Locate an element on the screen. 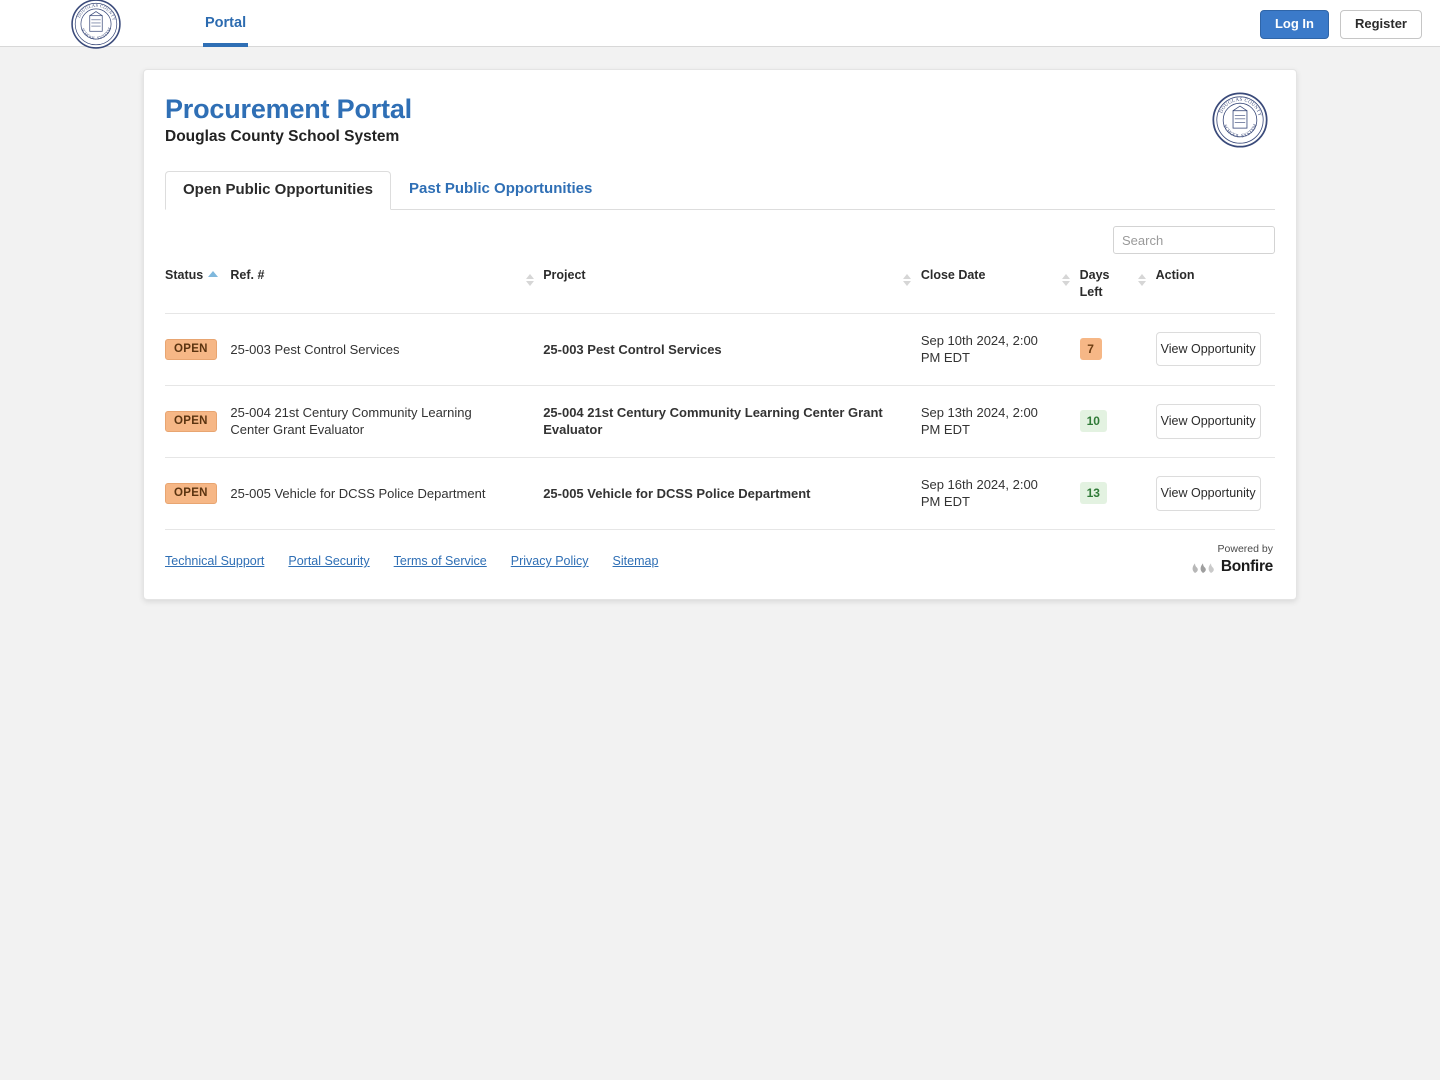  search-row is located at coordinates (720, 232).